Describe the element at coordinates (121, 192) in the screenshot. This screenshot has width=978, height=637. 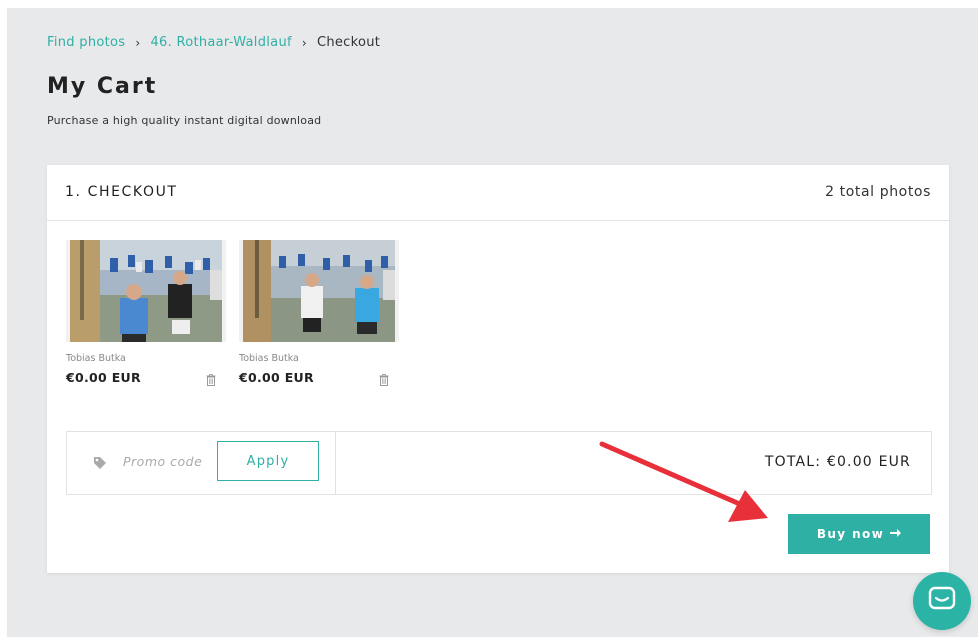
I see `checkout-title: 1. CHECKOUT` at that location.